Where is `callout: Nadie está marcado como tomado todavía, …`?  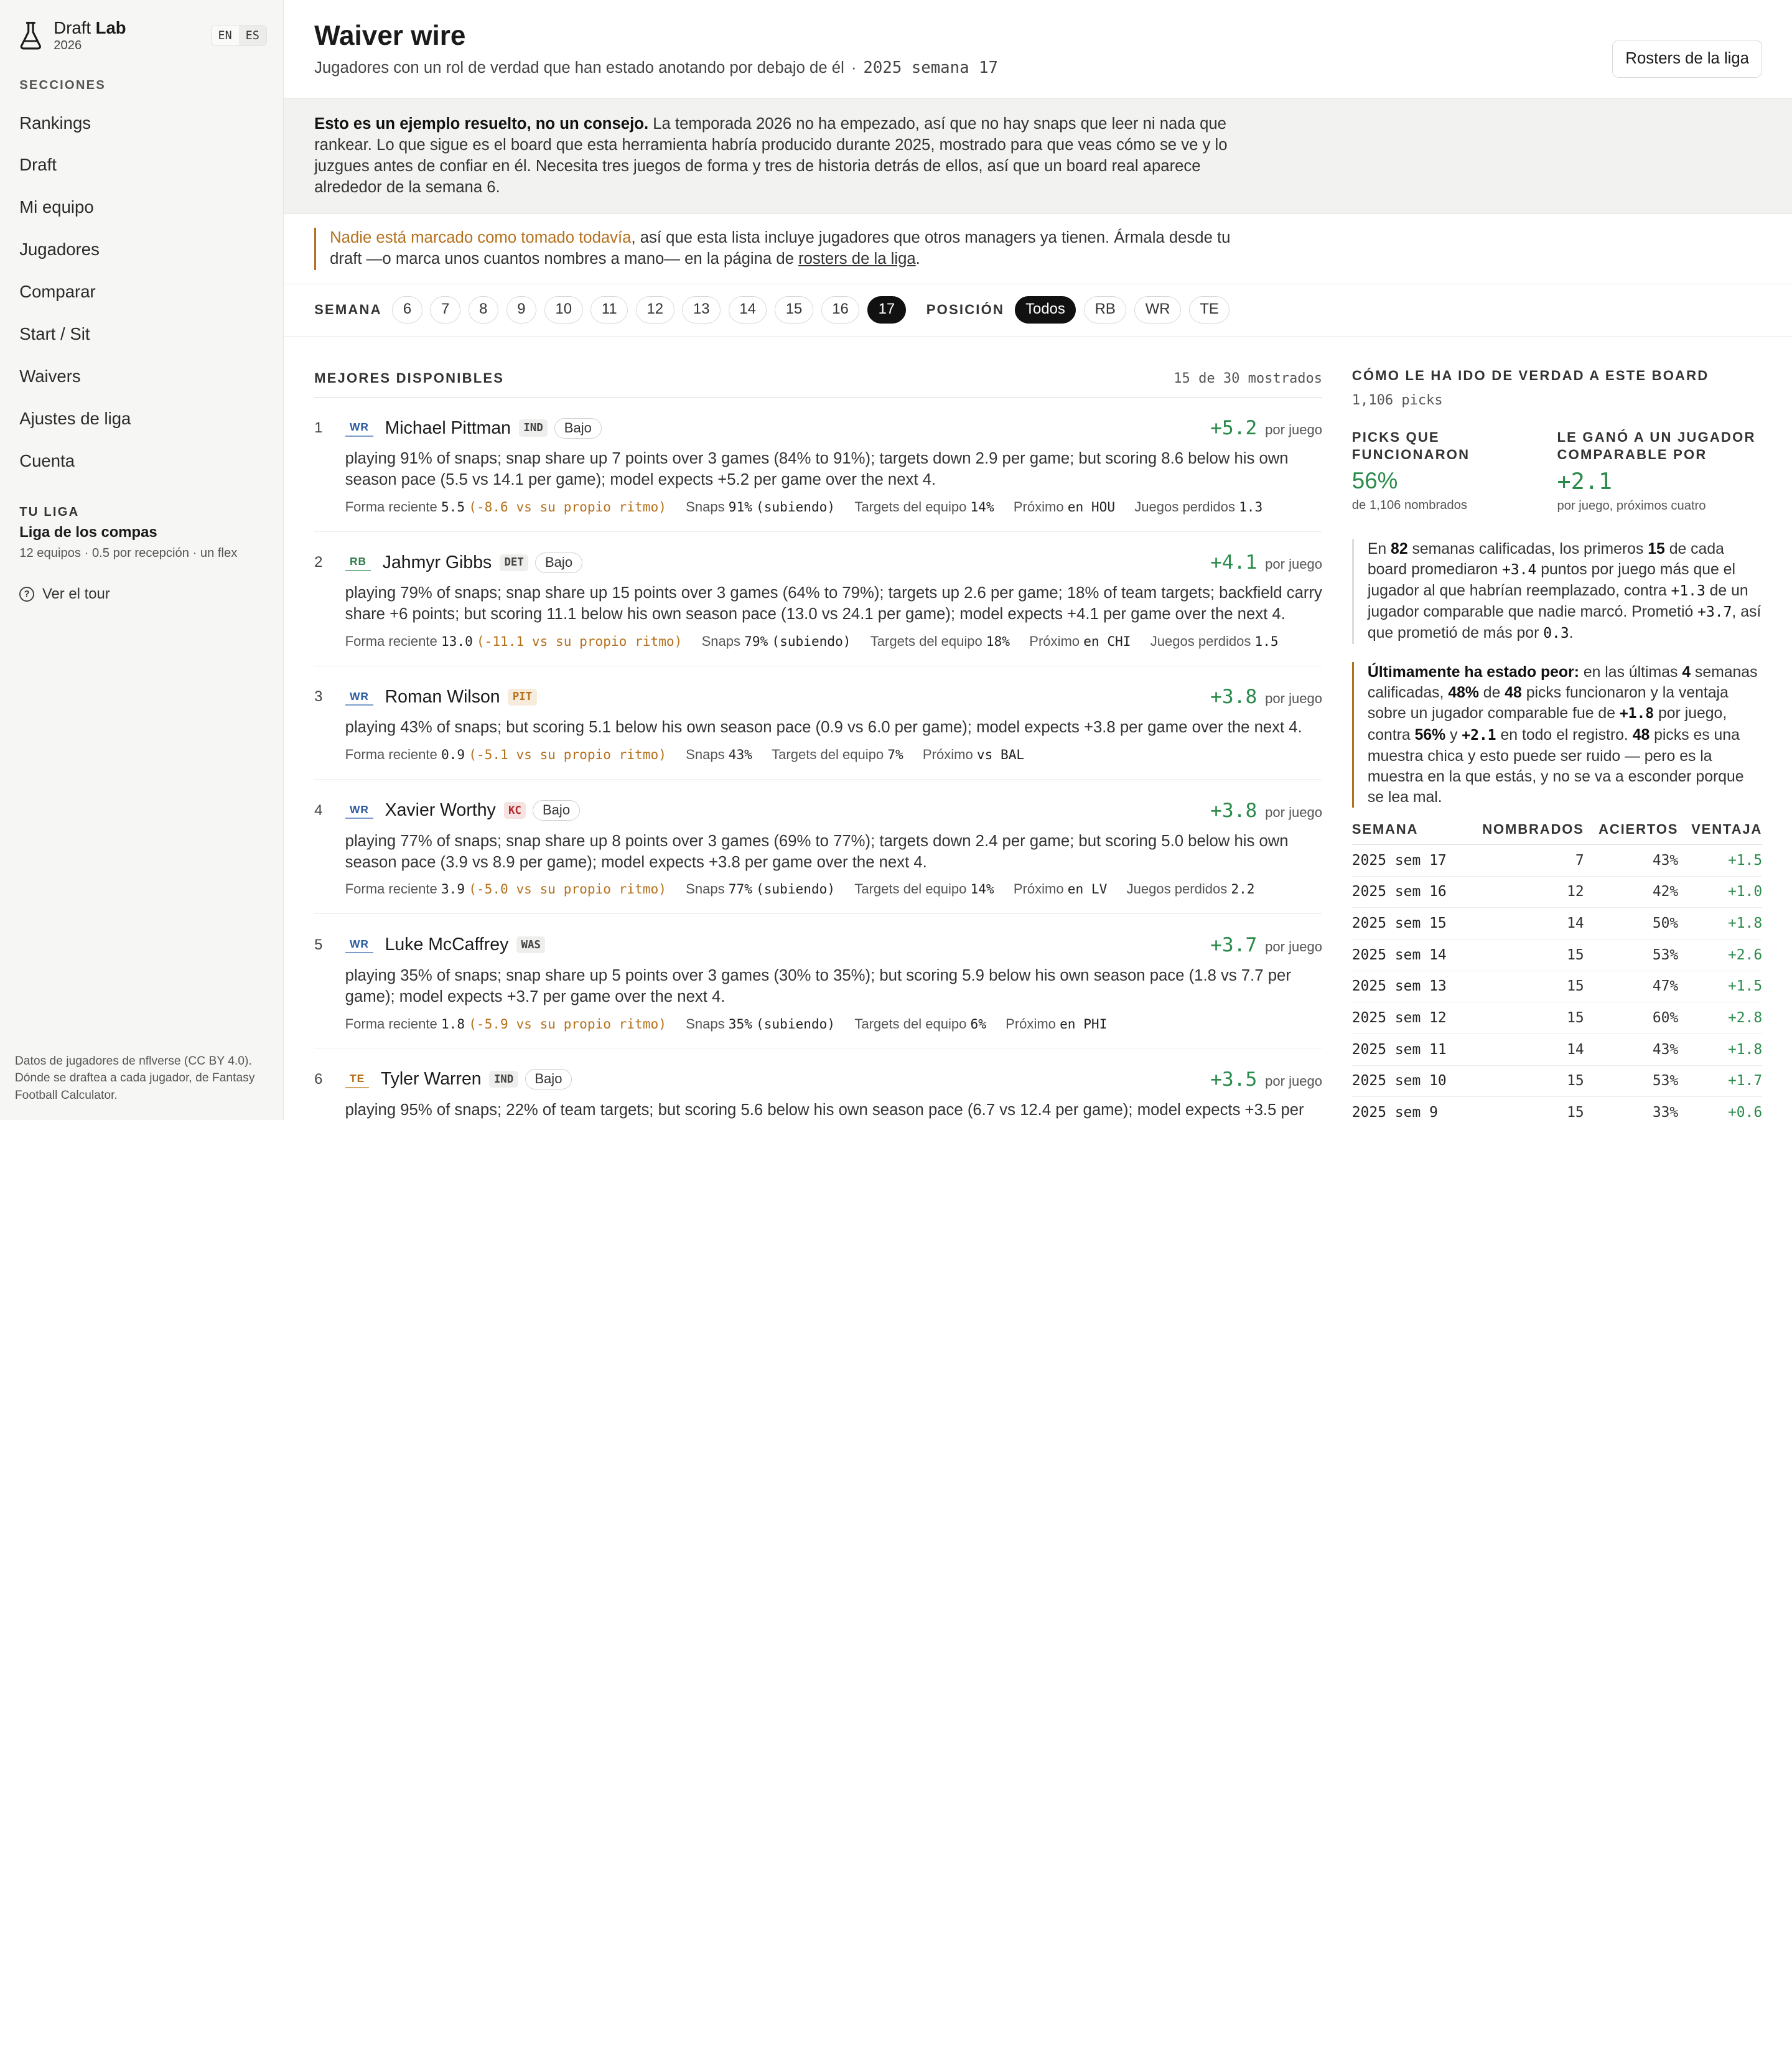 callout: Nadie está marcado como tomado todavía, … is located at coordinates (1038, 249).